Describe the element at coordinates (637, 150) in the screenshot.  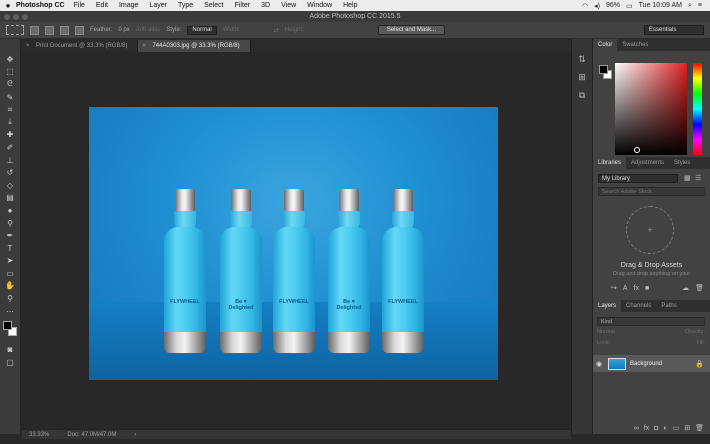
I see `color-picker-cursor` at that location.